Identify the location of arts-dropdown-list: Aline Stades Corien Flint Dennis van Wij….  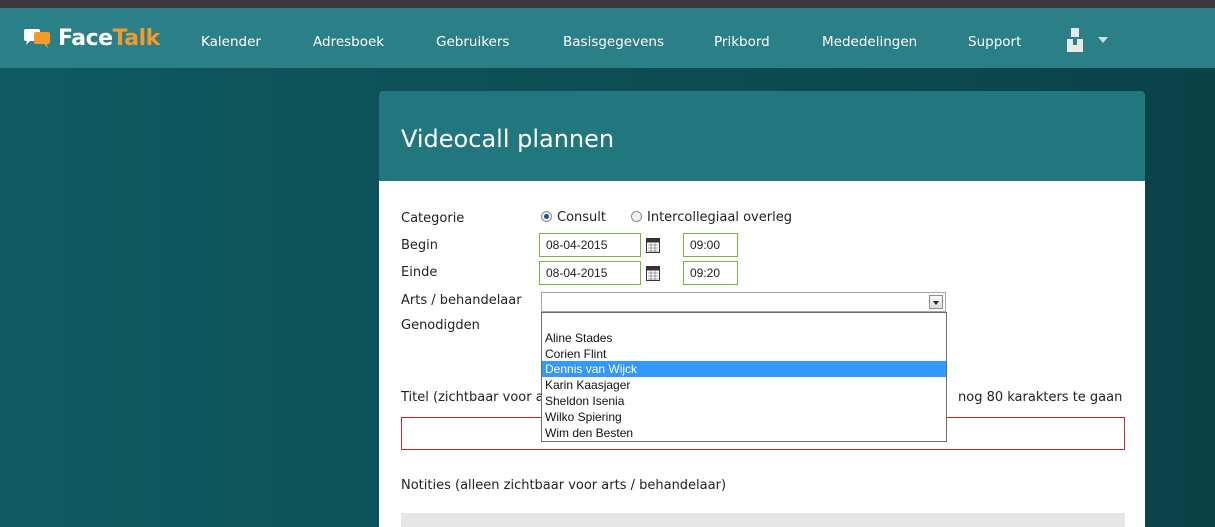
(744, 377).